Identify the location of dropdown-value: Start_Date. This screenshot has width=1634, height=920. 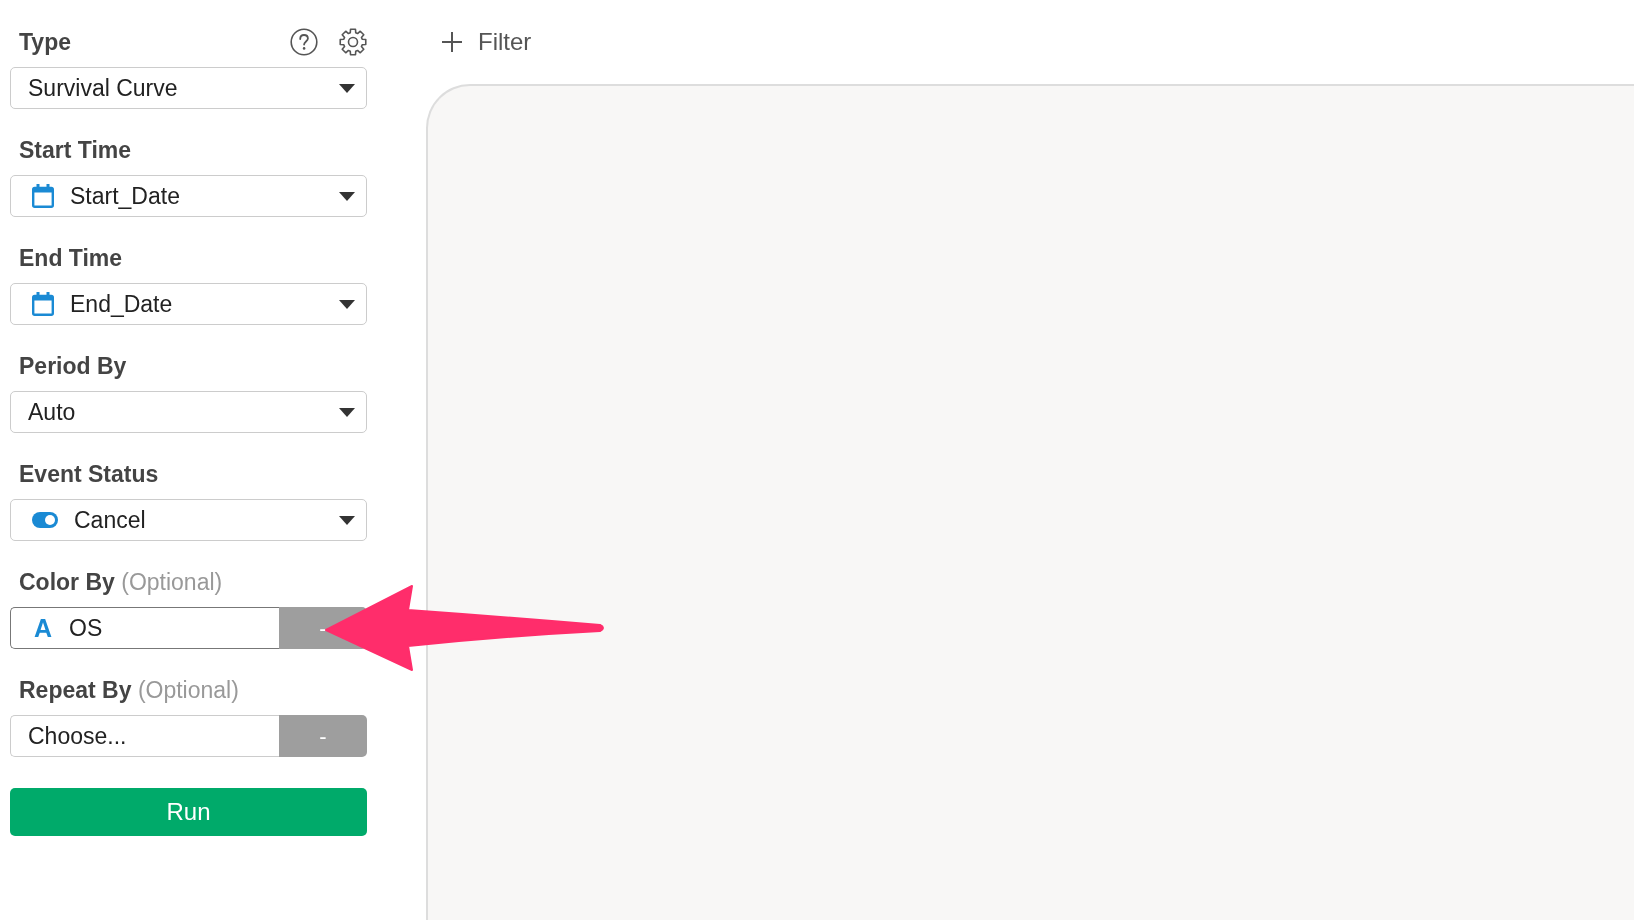
(125, 196).